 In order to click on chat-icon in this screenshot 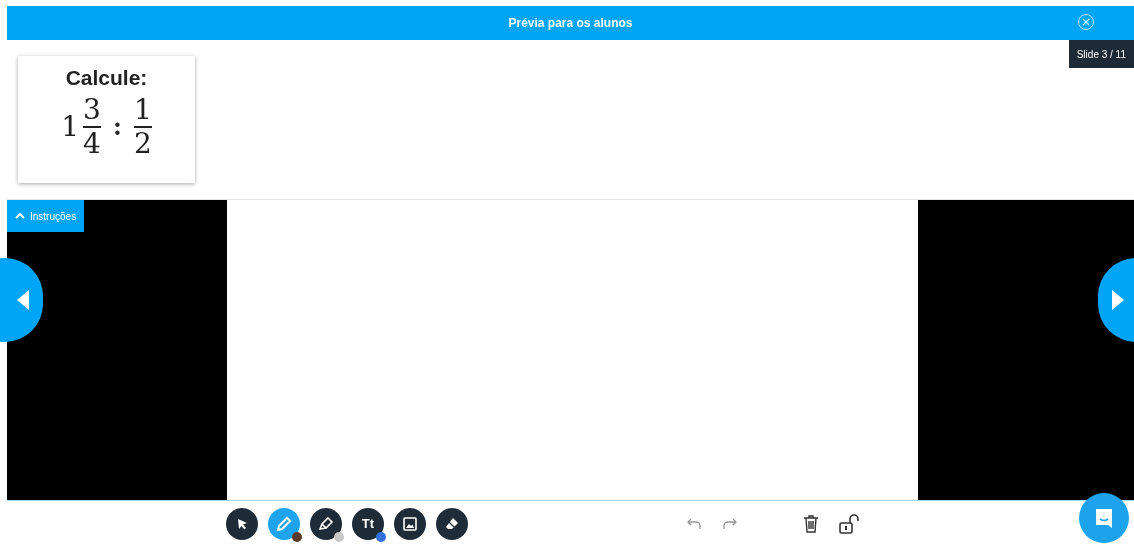, I will do `click(1104, 518)`.